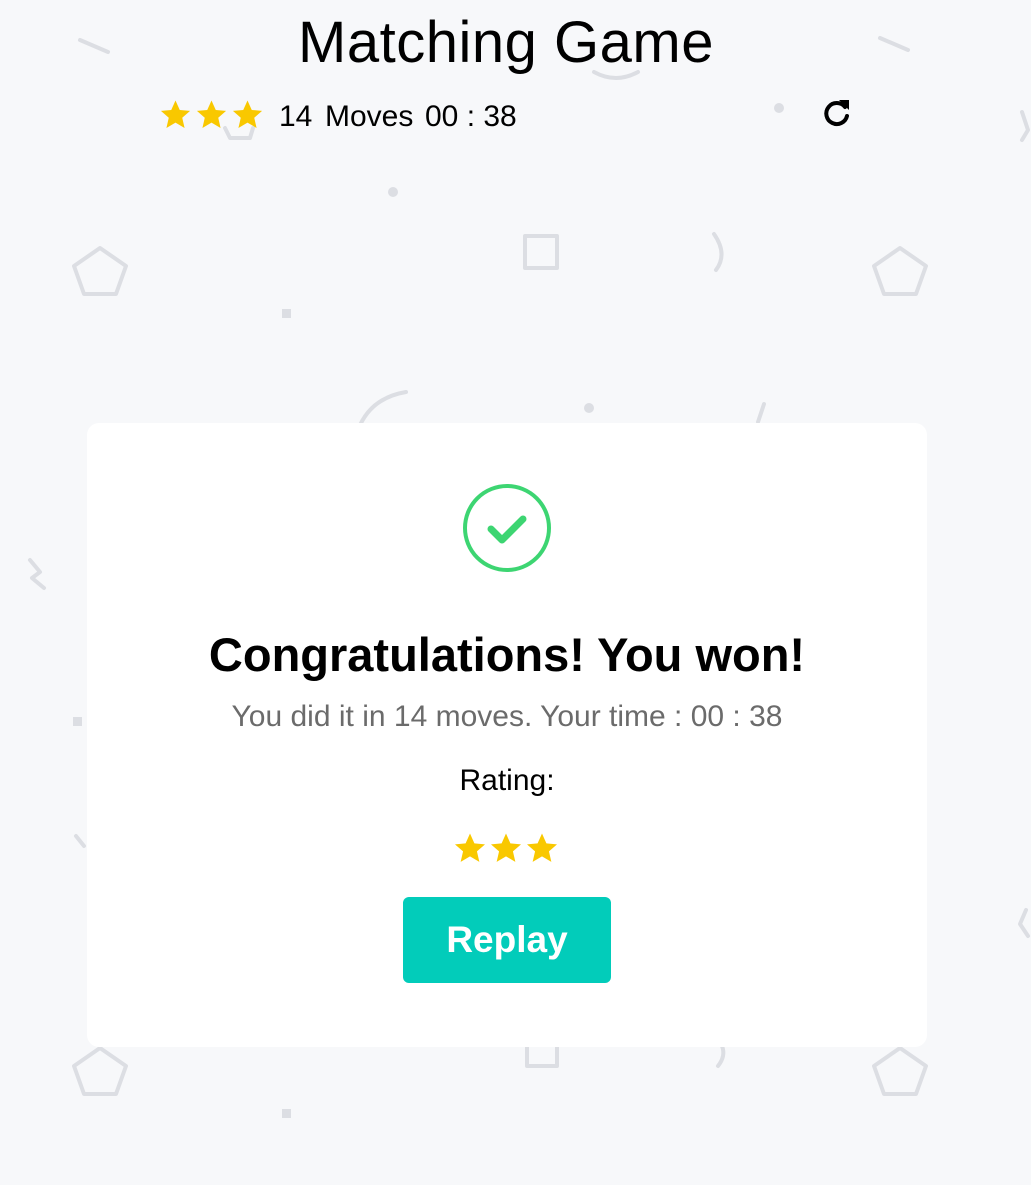  Describe the element at coordinates (506, 42) in the screenshot. I see `page-title: Matching Game` at that location.